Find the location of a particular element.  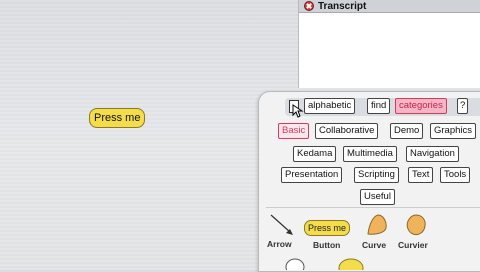

curvier-label: Curvier is located at coordinates (413, 245).